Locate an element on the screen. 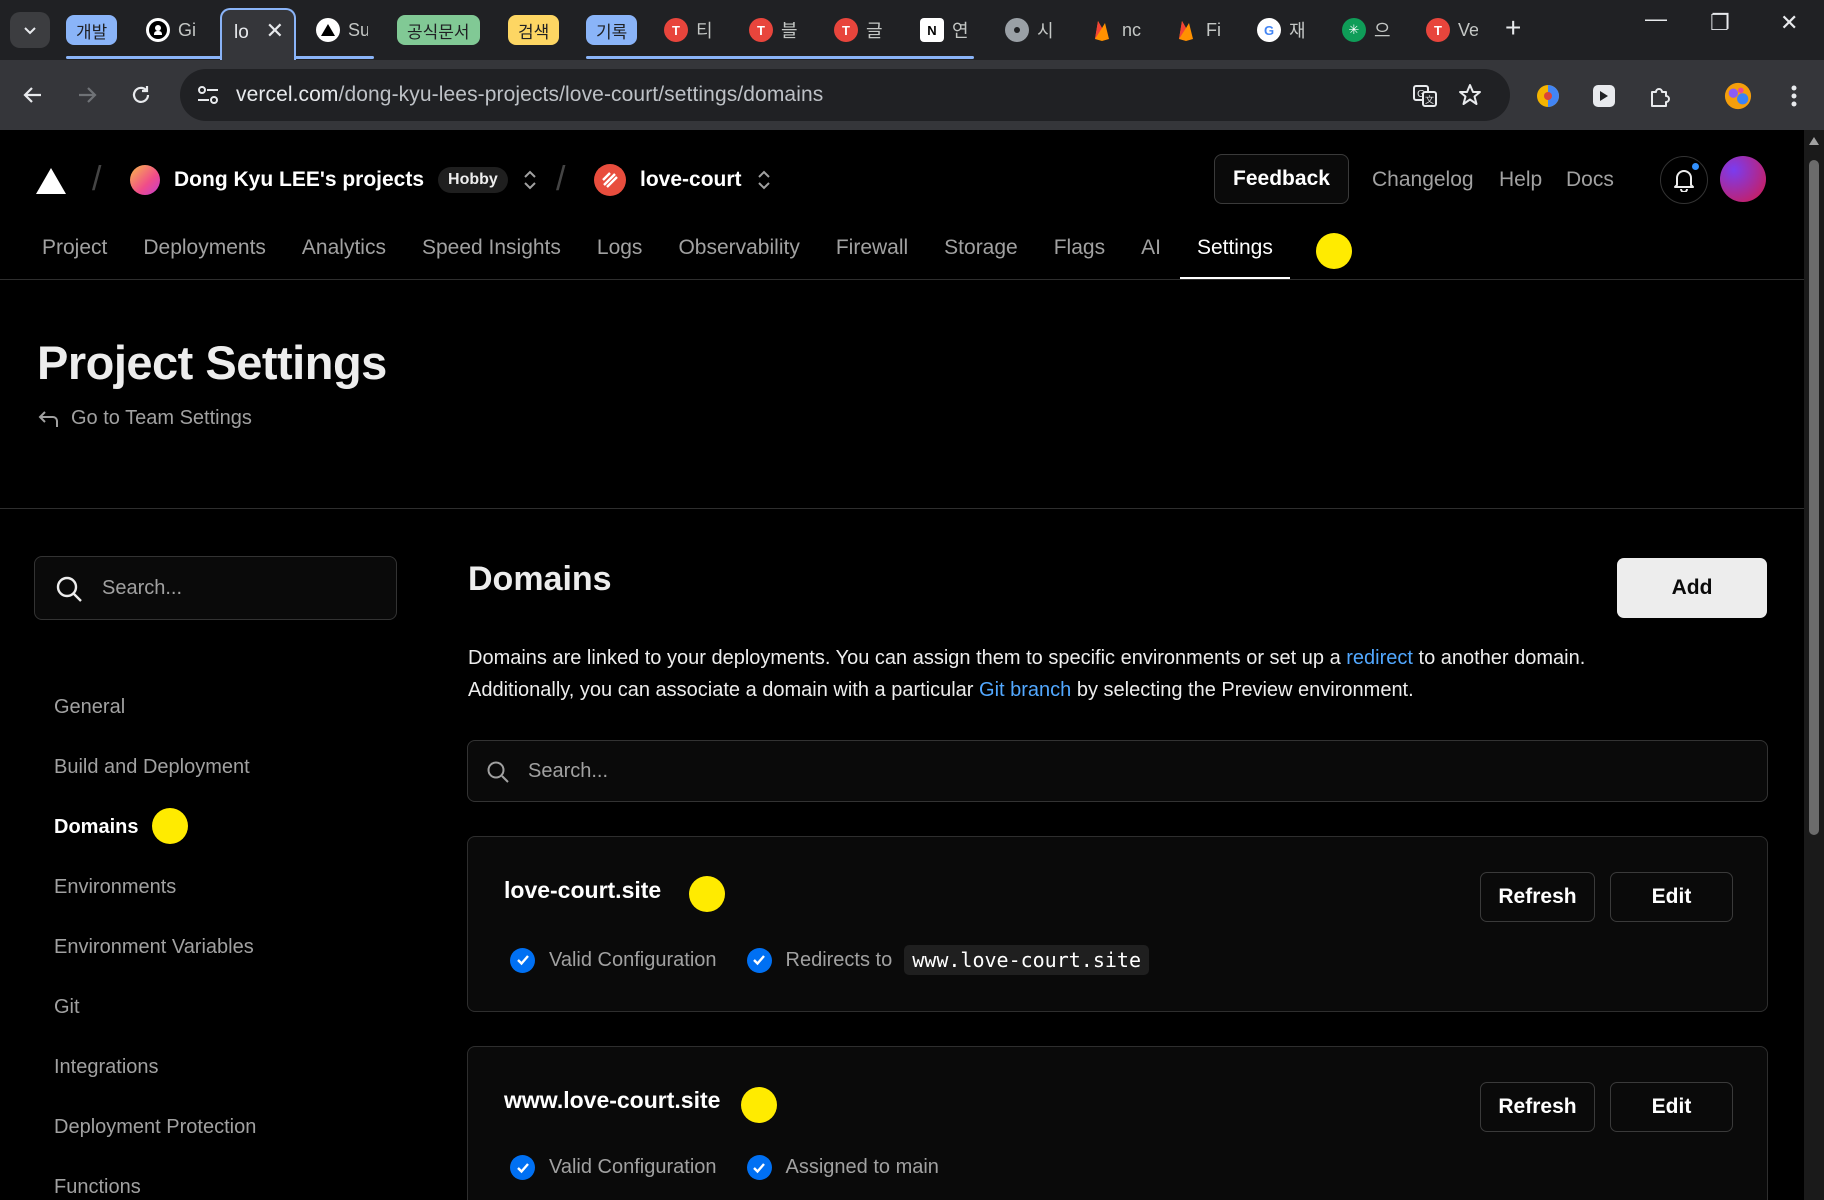 The height and width of the screenshot is (1200, 1824). tab-group-chip: 검색 is located at coordinates (534, 30).